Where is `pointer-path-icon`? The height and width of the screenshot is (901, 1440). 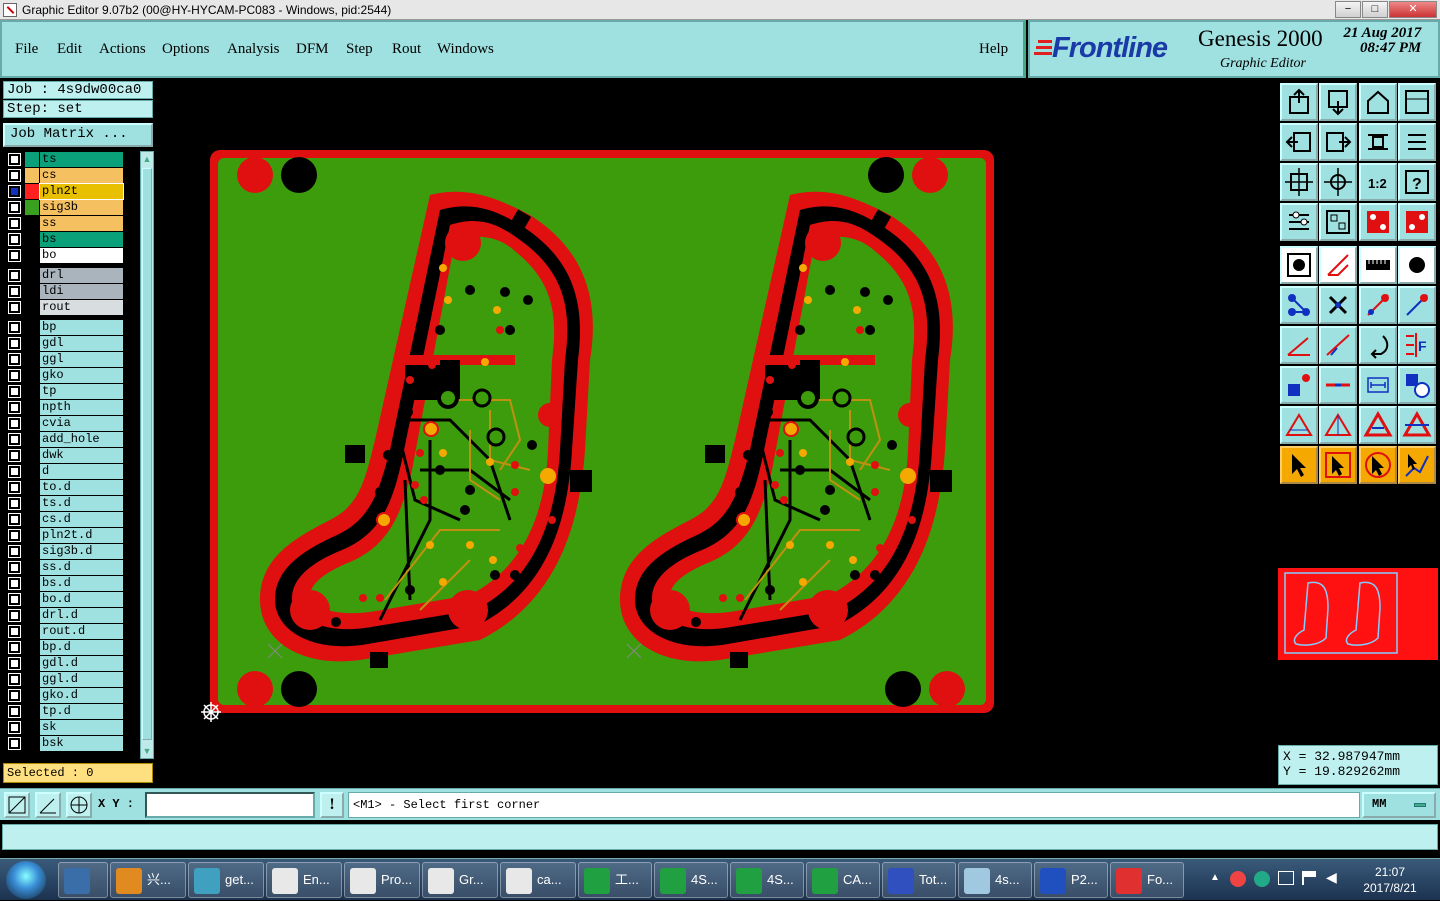
pointer-path-icon is located at coordinates (1417, 465).